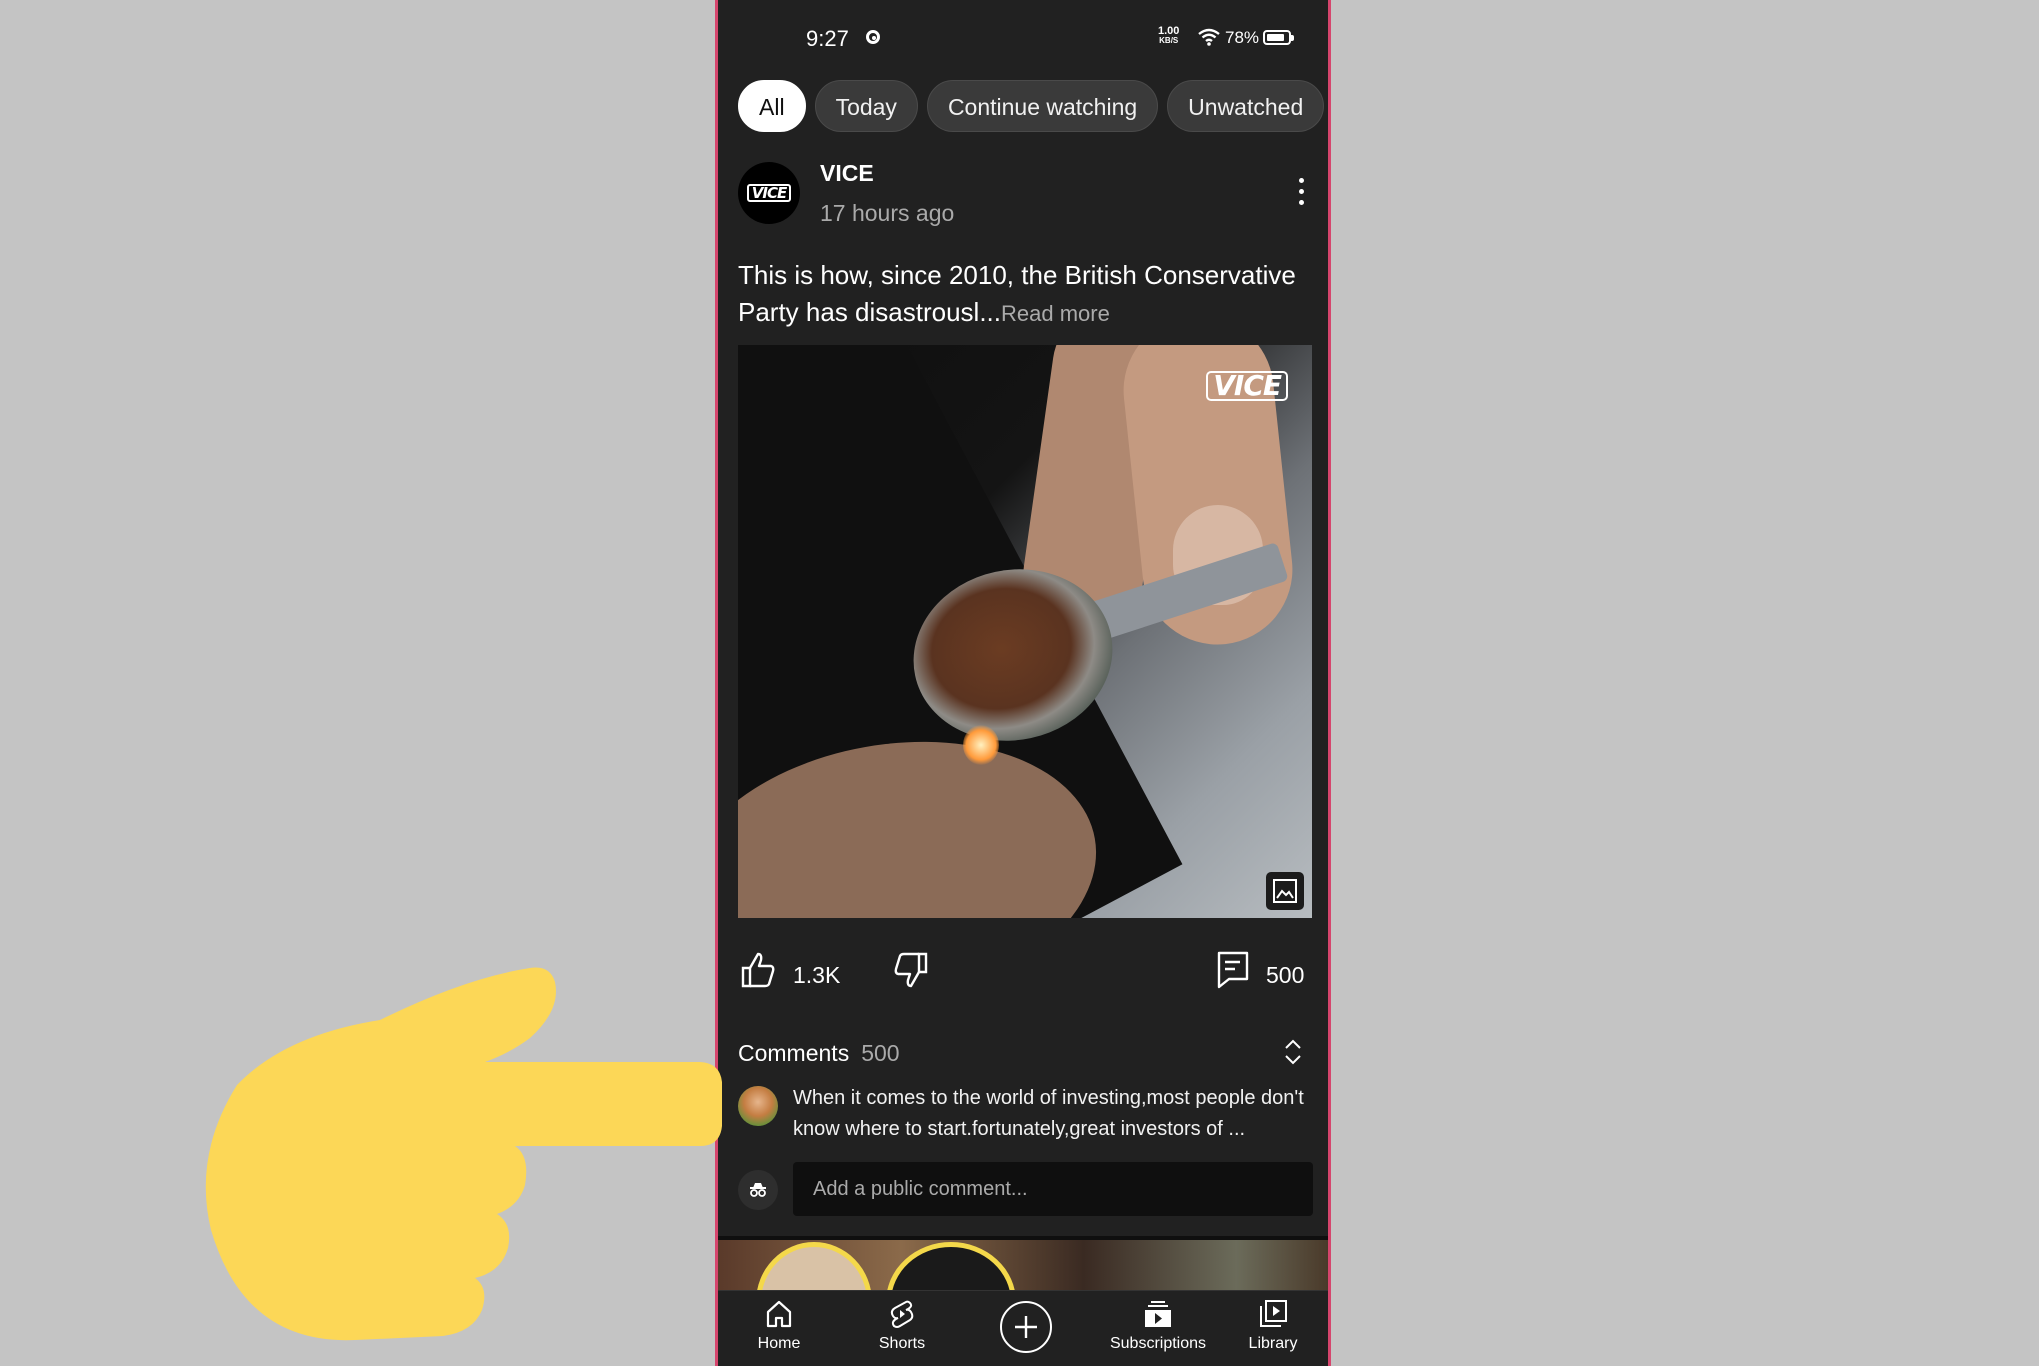 The width and height of the screenshot is (2039, 1366). I want to click on library-icon, so click(1273, 1313).